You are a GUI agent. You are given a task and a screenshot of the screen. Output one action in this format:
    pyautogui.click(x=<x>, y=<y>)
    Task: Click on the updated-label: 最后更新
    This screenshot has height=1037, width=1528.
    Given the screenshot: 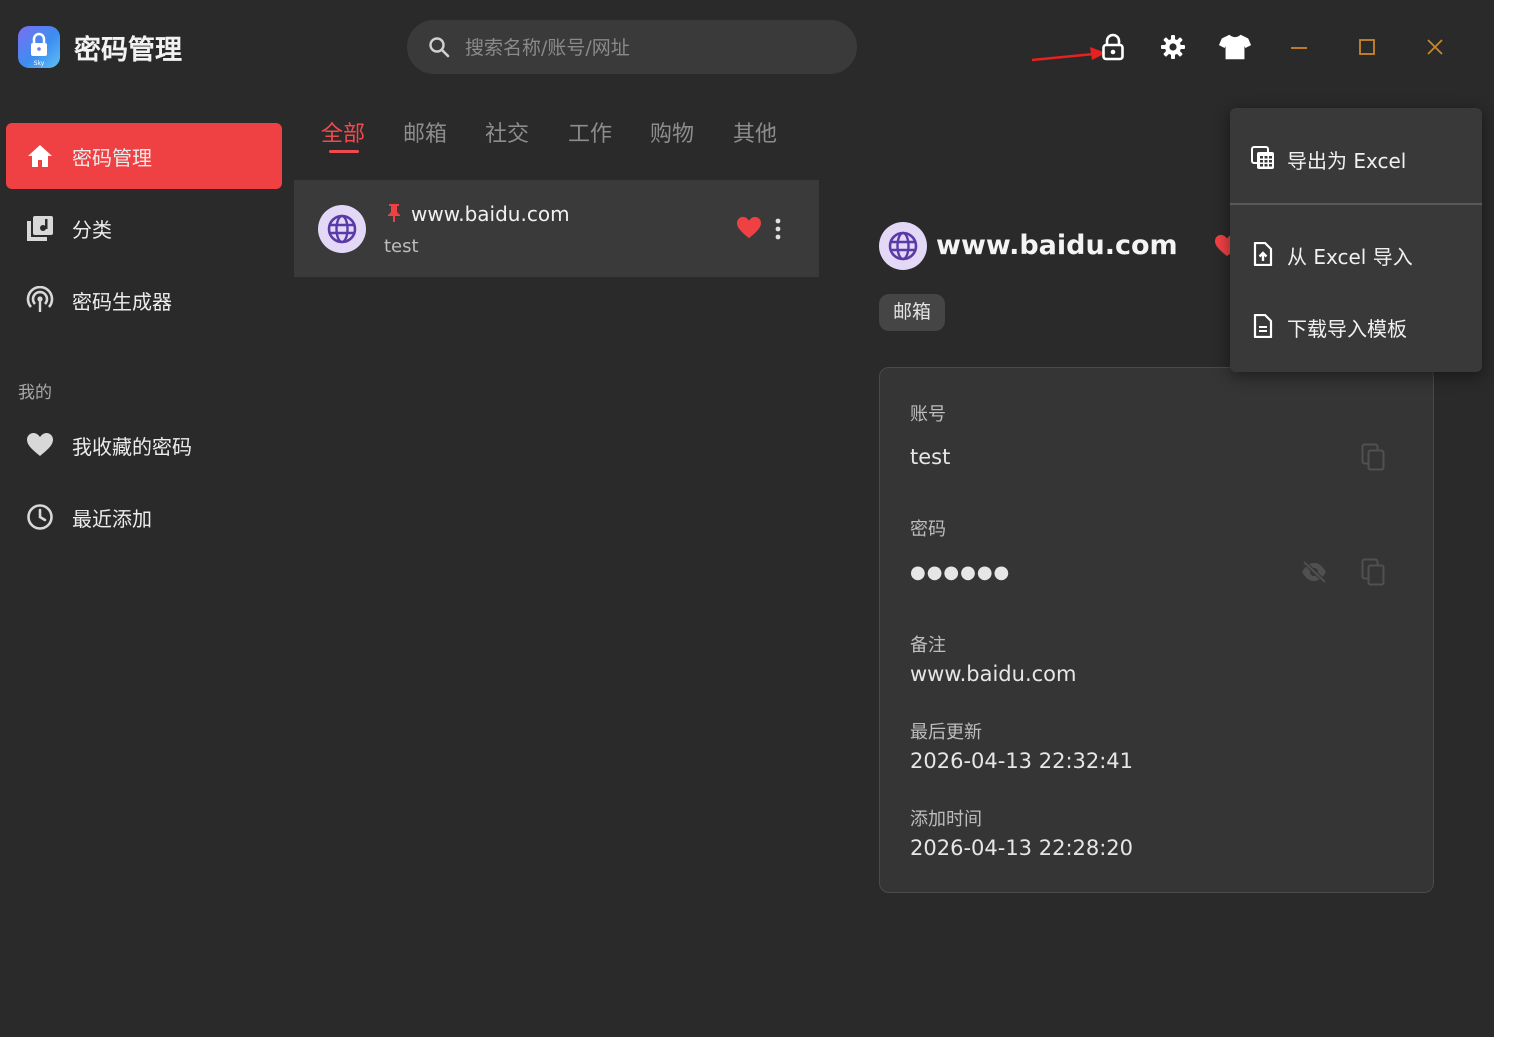 What is the action you would take?
    pyautogui.click(x=946, y=732)
    